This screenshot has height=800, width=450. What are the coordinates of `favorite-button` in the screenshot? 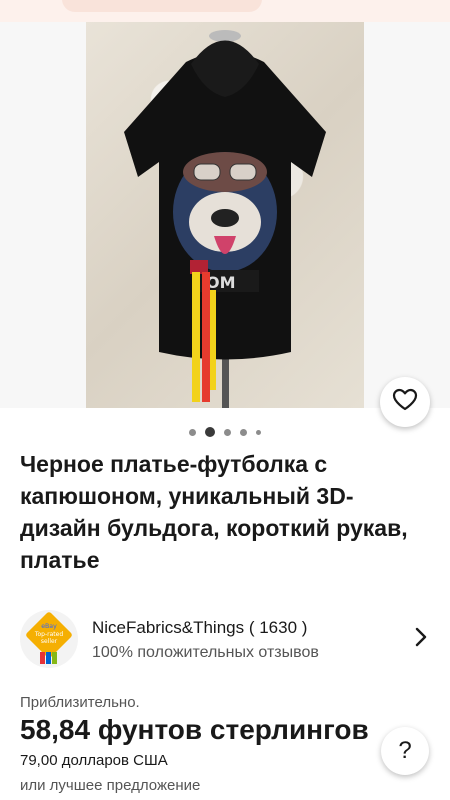 It's located at (405, 402).